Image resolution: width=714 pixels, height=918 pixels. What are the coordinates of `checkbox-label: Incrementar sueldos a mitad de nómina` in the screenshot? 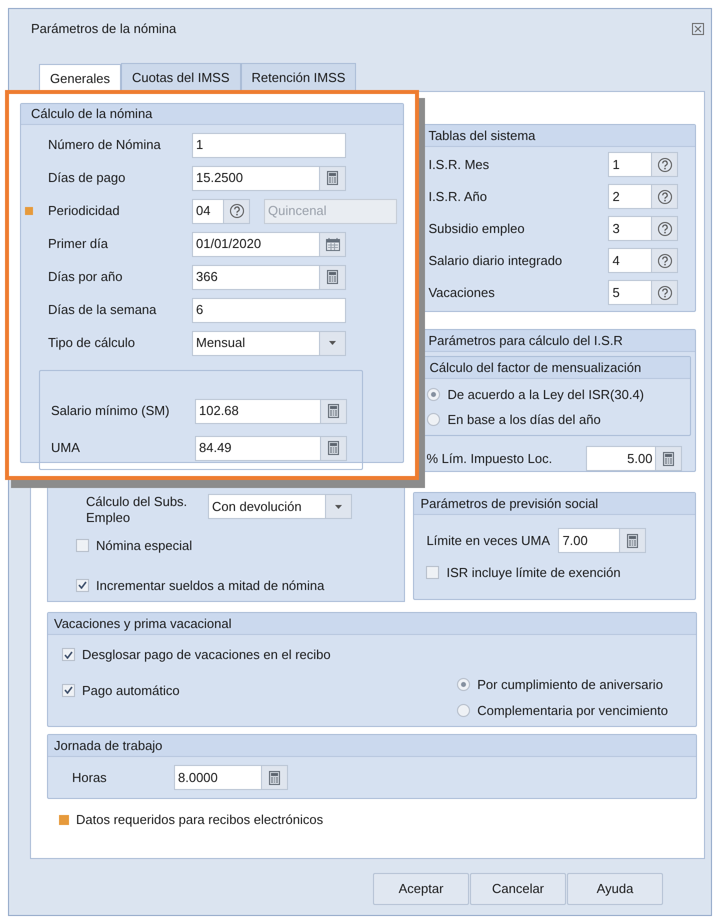 It's located at (210, 585).